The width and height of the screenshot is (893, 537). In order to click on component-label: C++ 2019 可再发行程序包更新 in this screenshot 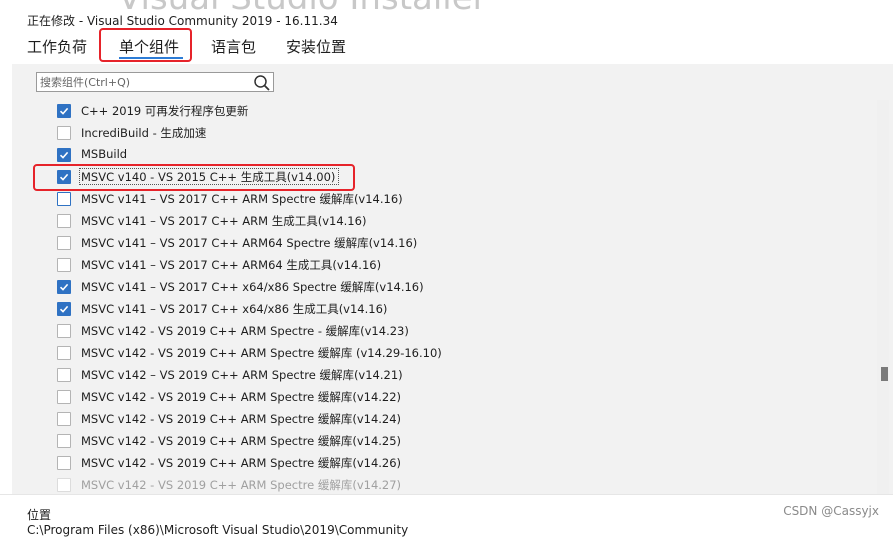, I will do `click(165, 111)`.